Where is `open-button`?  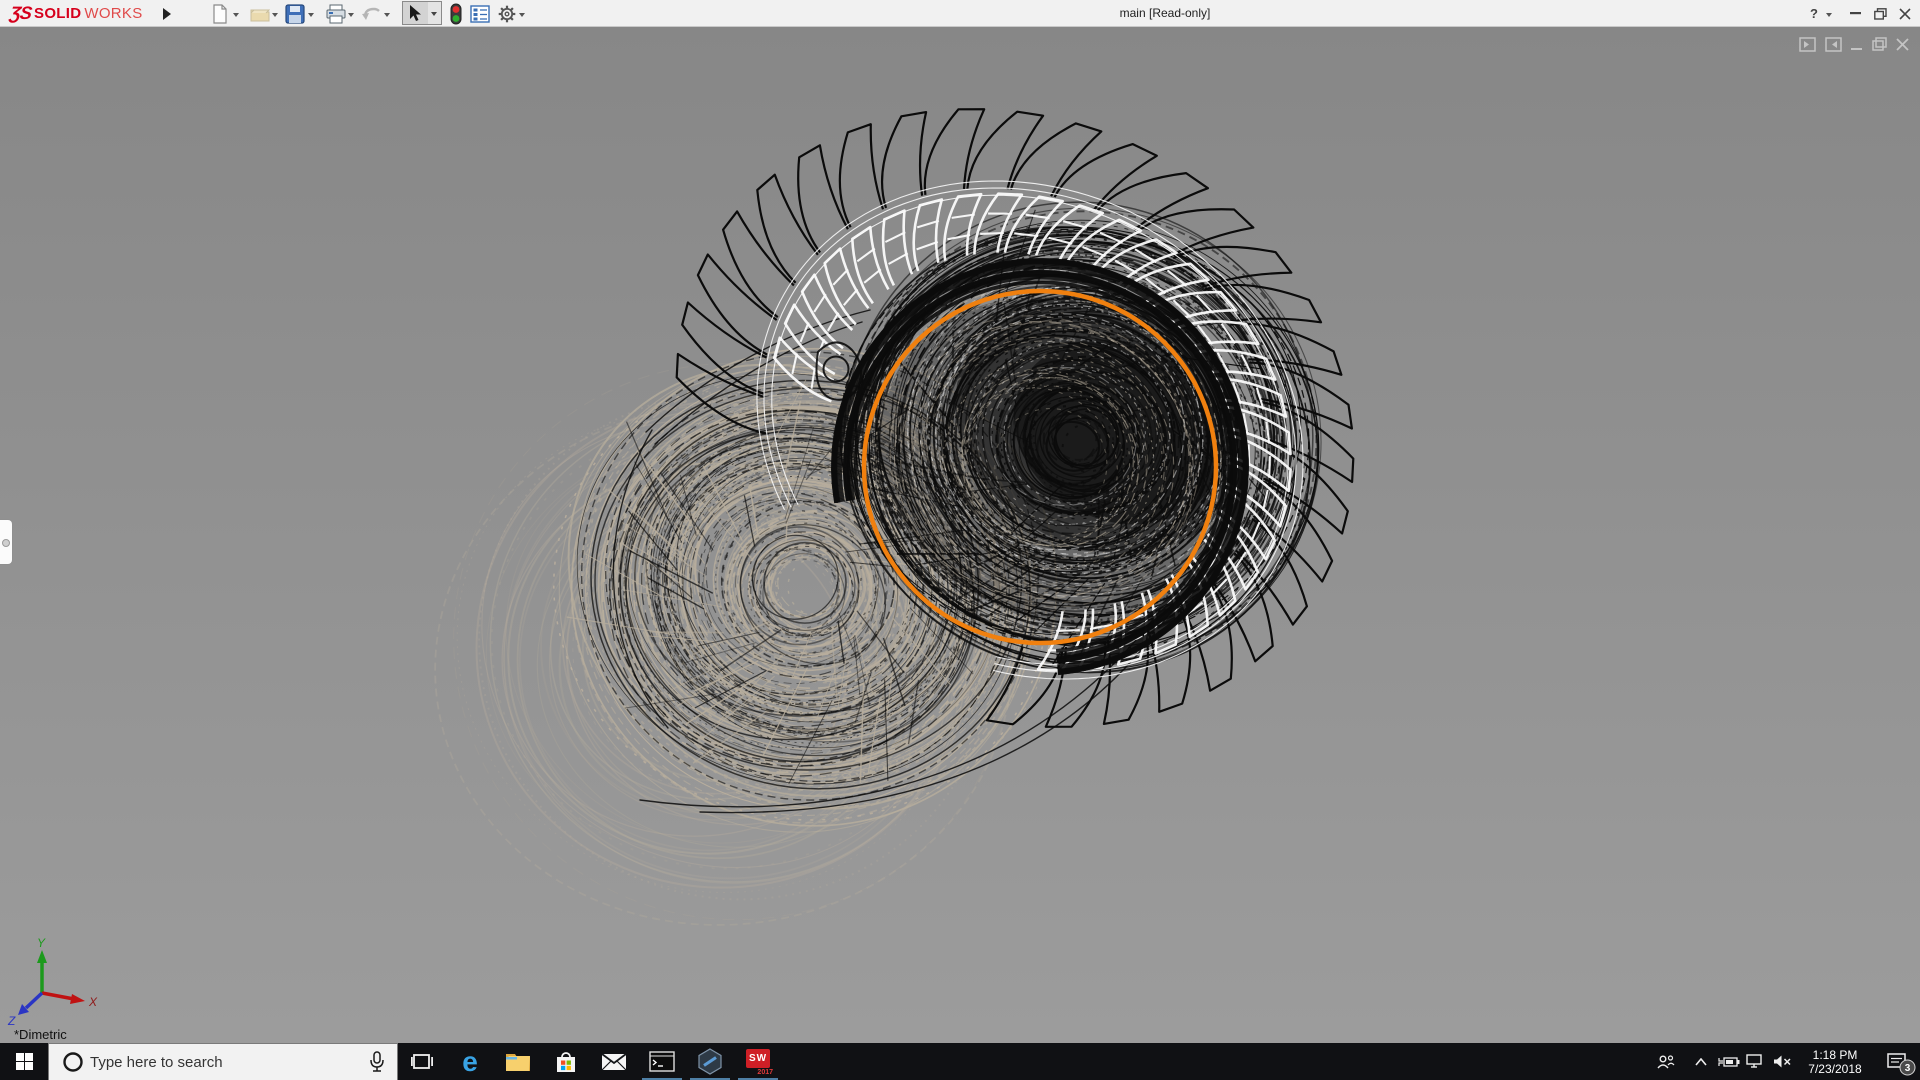 open-button is located at coordinates (260, 13).